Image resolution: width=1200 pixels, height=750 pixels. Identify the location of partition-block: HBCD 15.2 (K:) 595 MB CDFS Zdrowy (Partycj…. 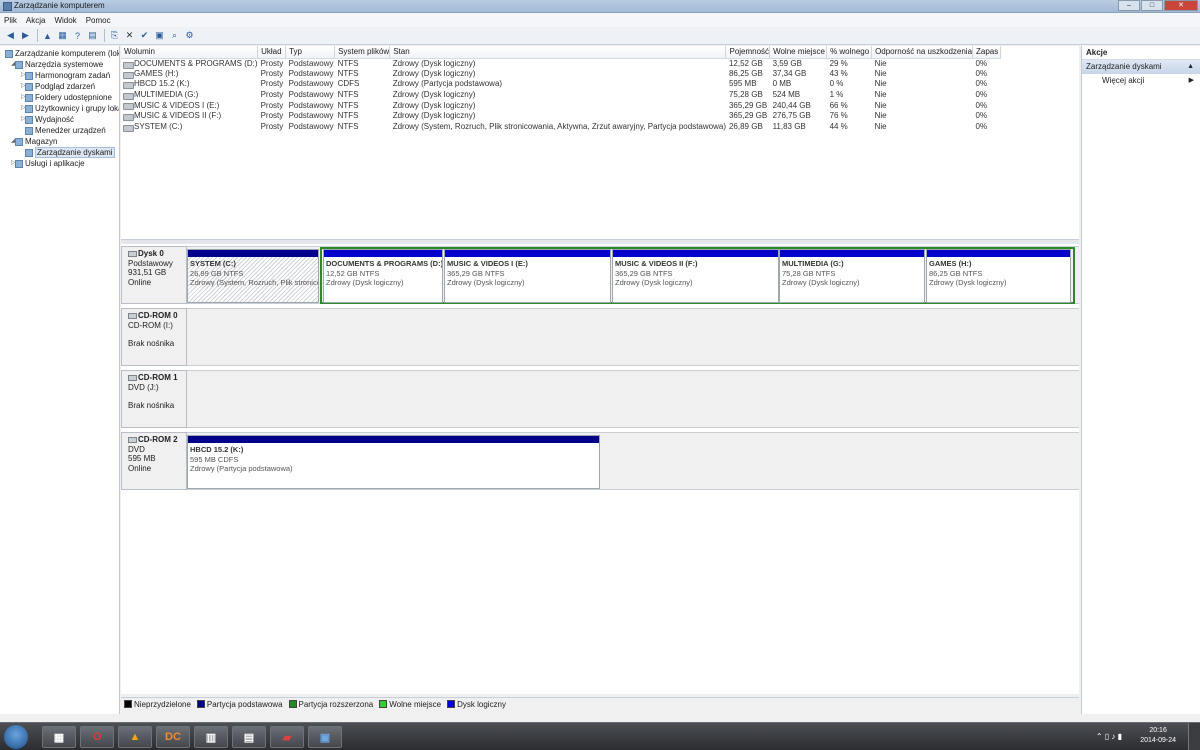
(393, 462).